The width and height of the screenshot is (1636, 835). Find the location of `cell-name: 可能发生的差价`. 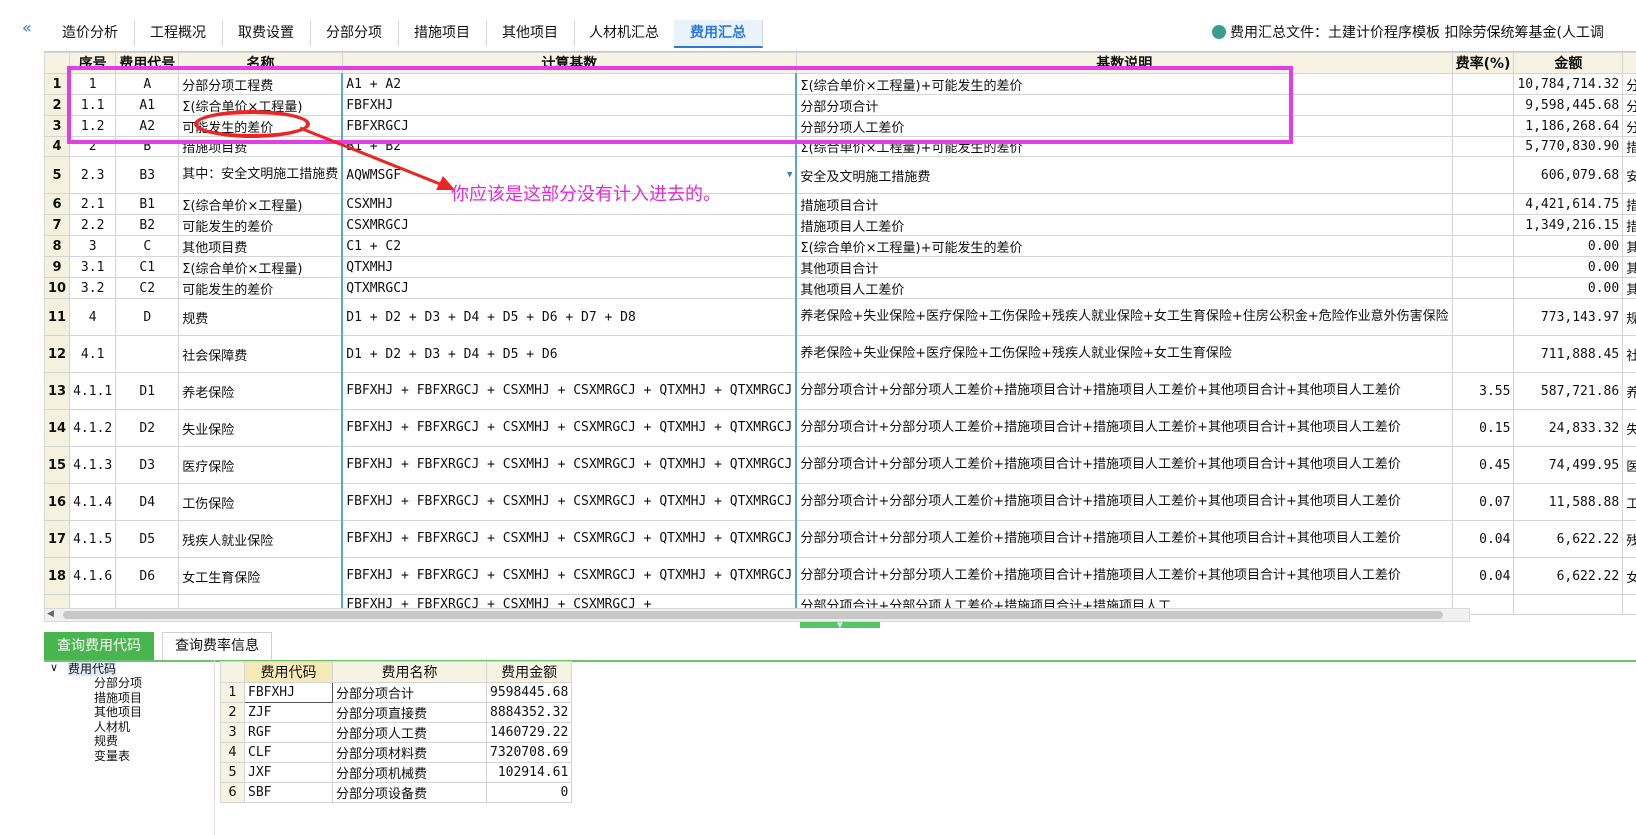

cell-name: 可能发生的差价 is located at coordinates (260, 225).